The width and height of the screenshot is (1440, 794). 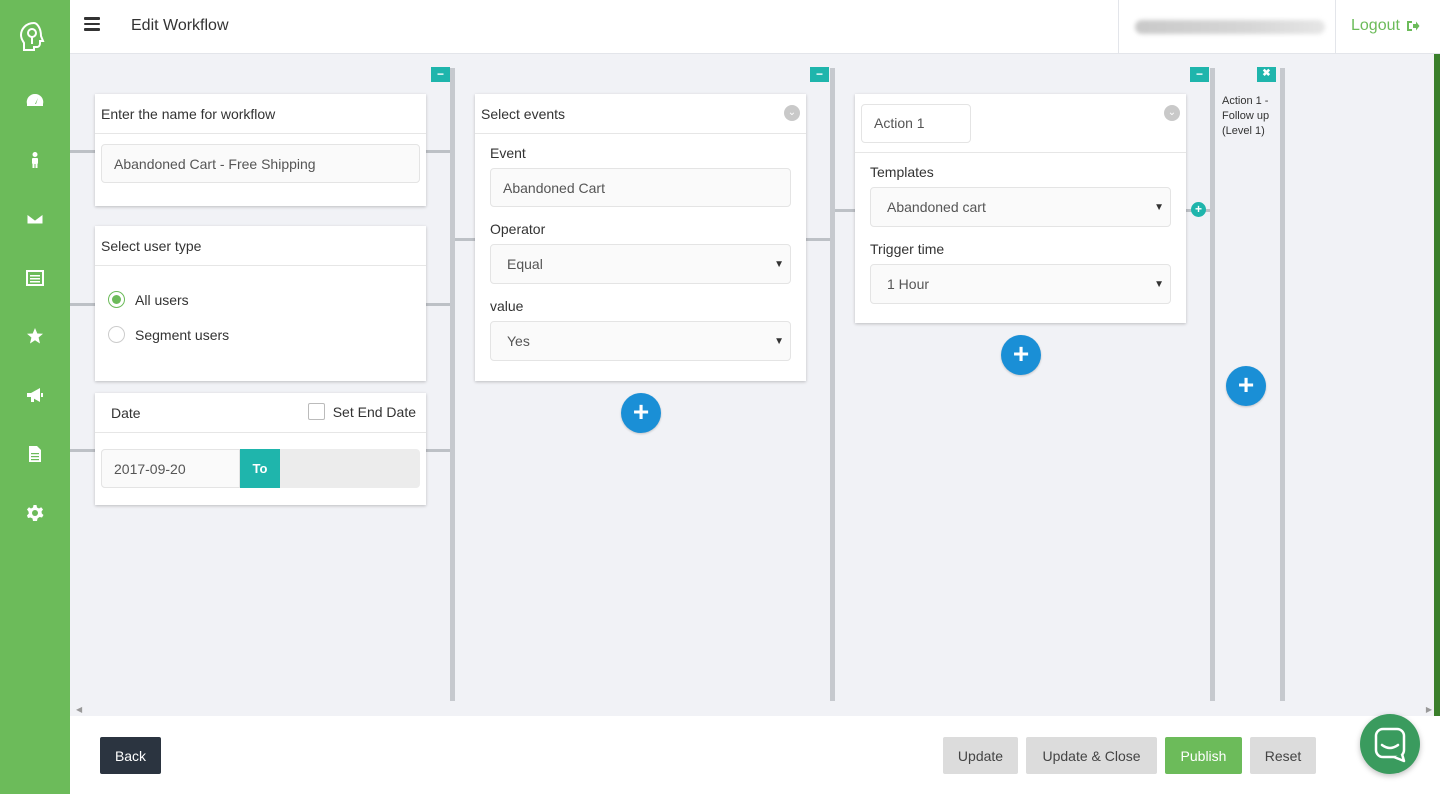 I want to click on vertical-scrollbar, so click(x=1437, y=385).